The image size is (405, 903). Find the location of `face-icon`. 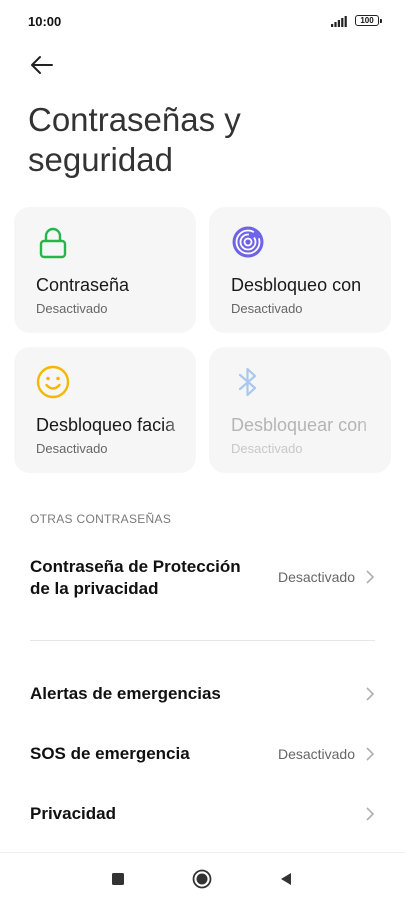

face-icon is located at coordinates (53, 382).